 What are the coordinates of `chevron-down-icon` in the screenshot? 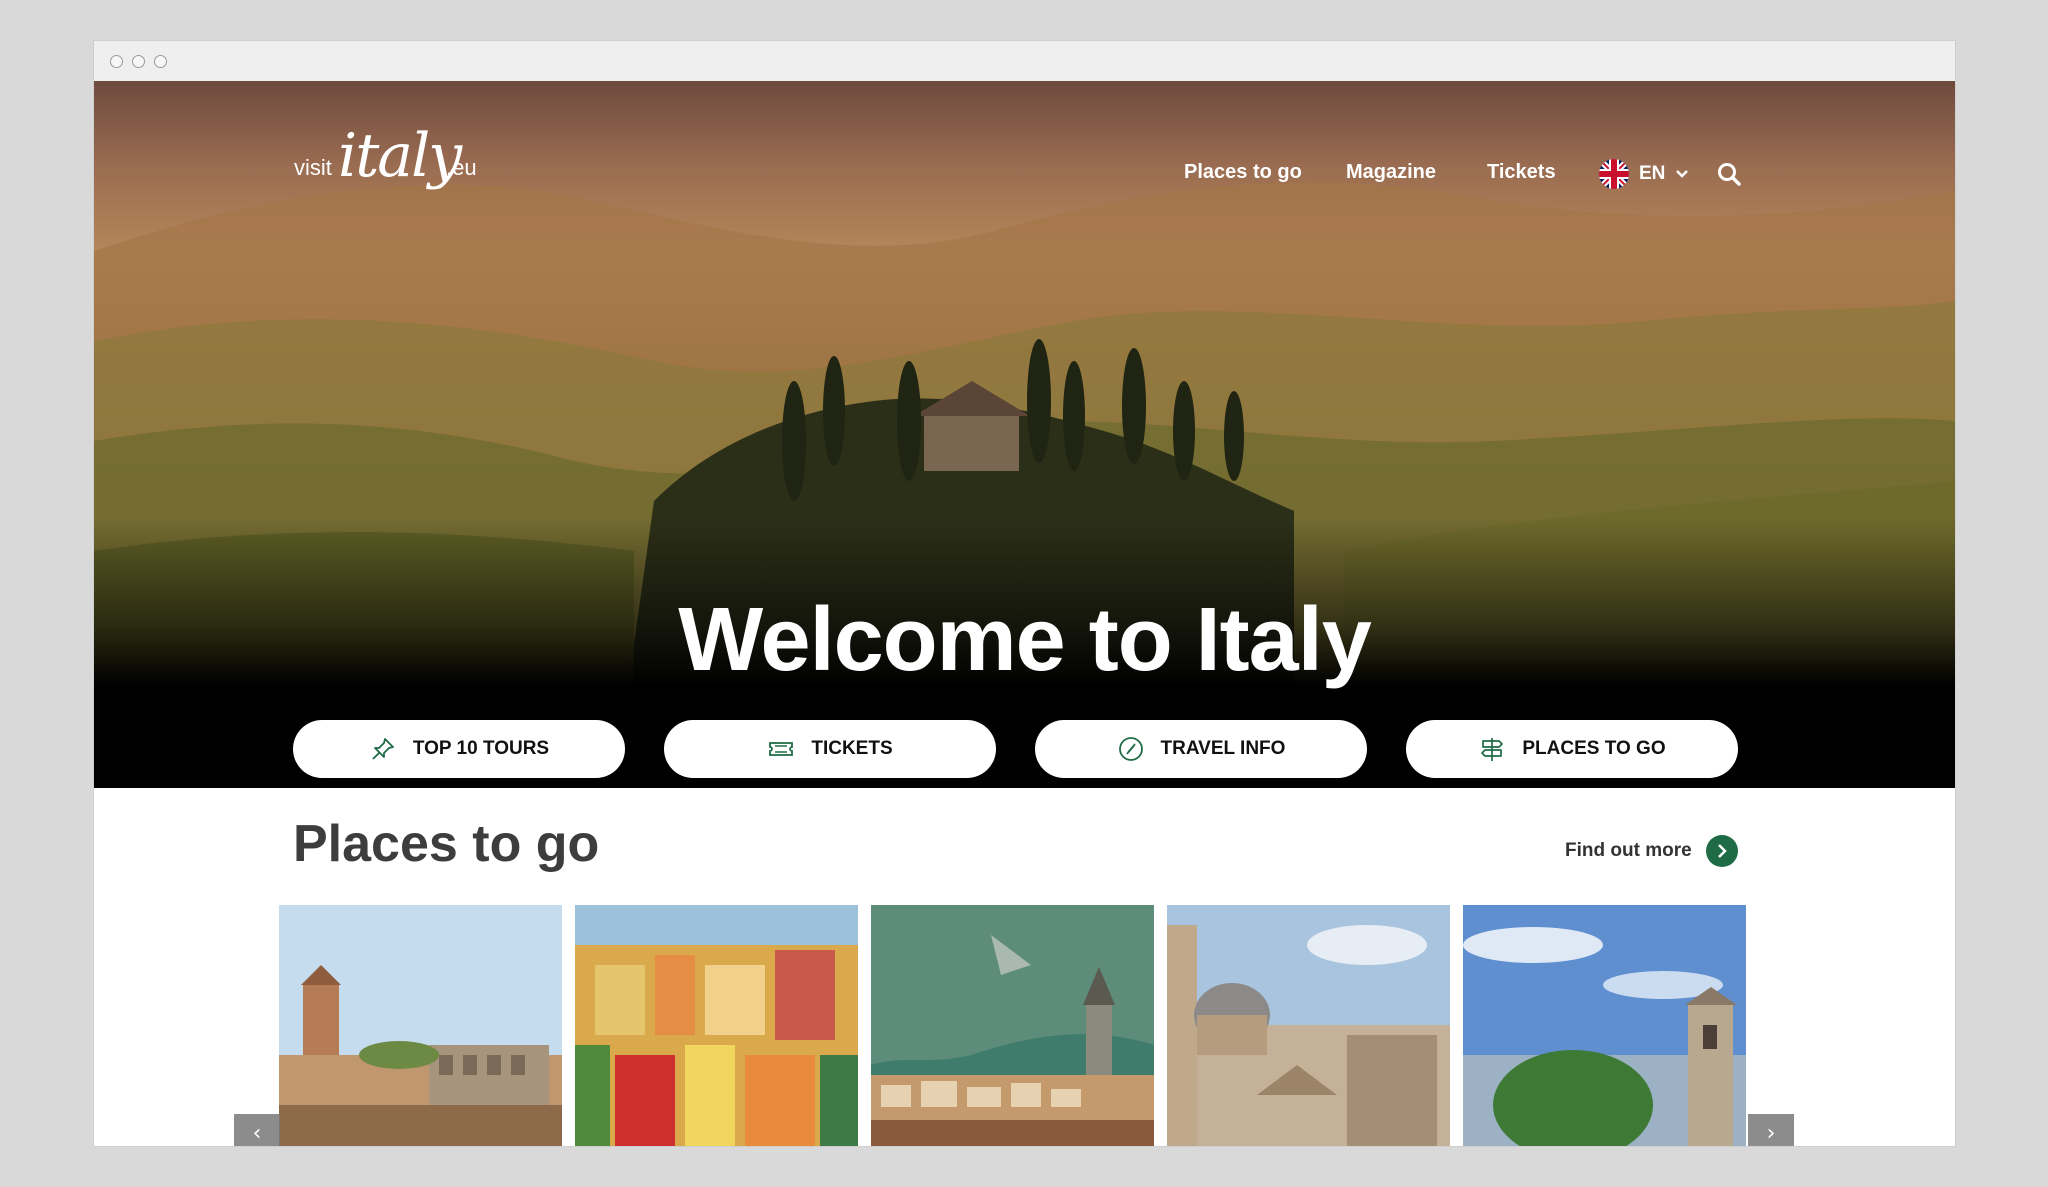 It's located at (1682, 174).